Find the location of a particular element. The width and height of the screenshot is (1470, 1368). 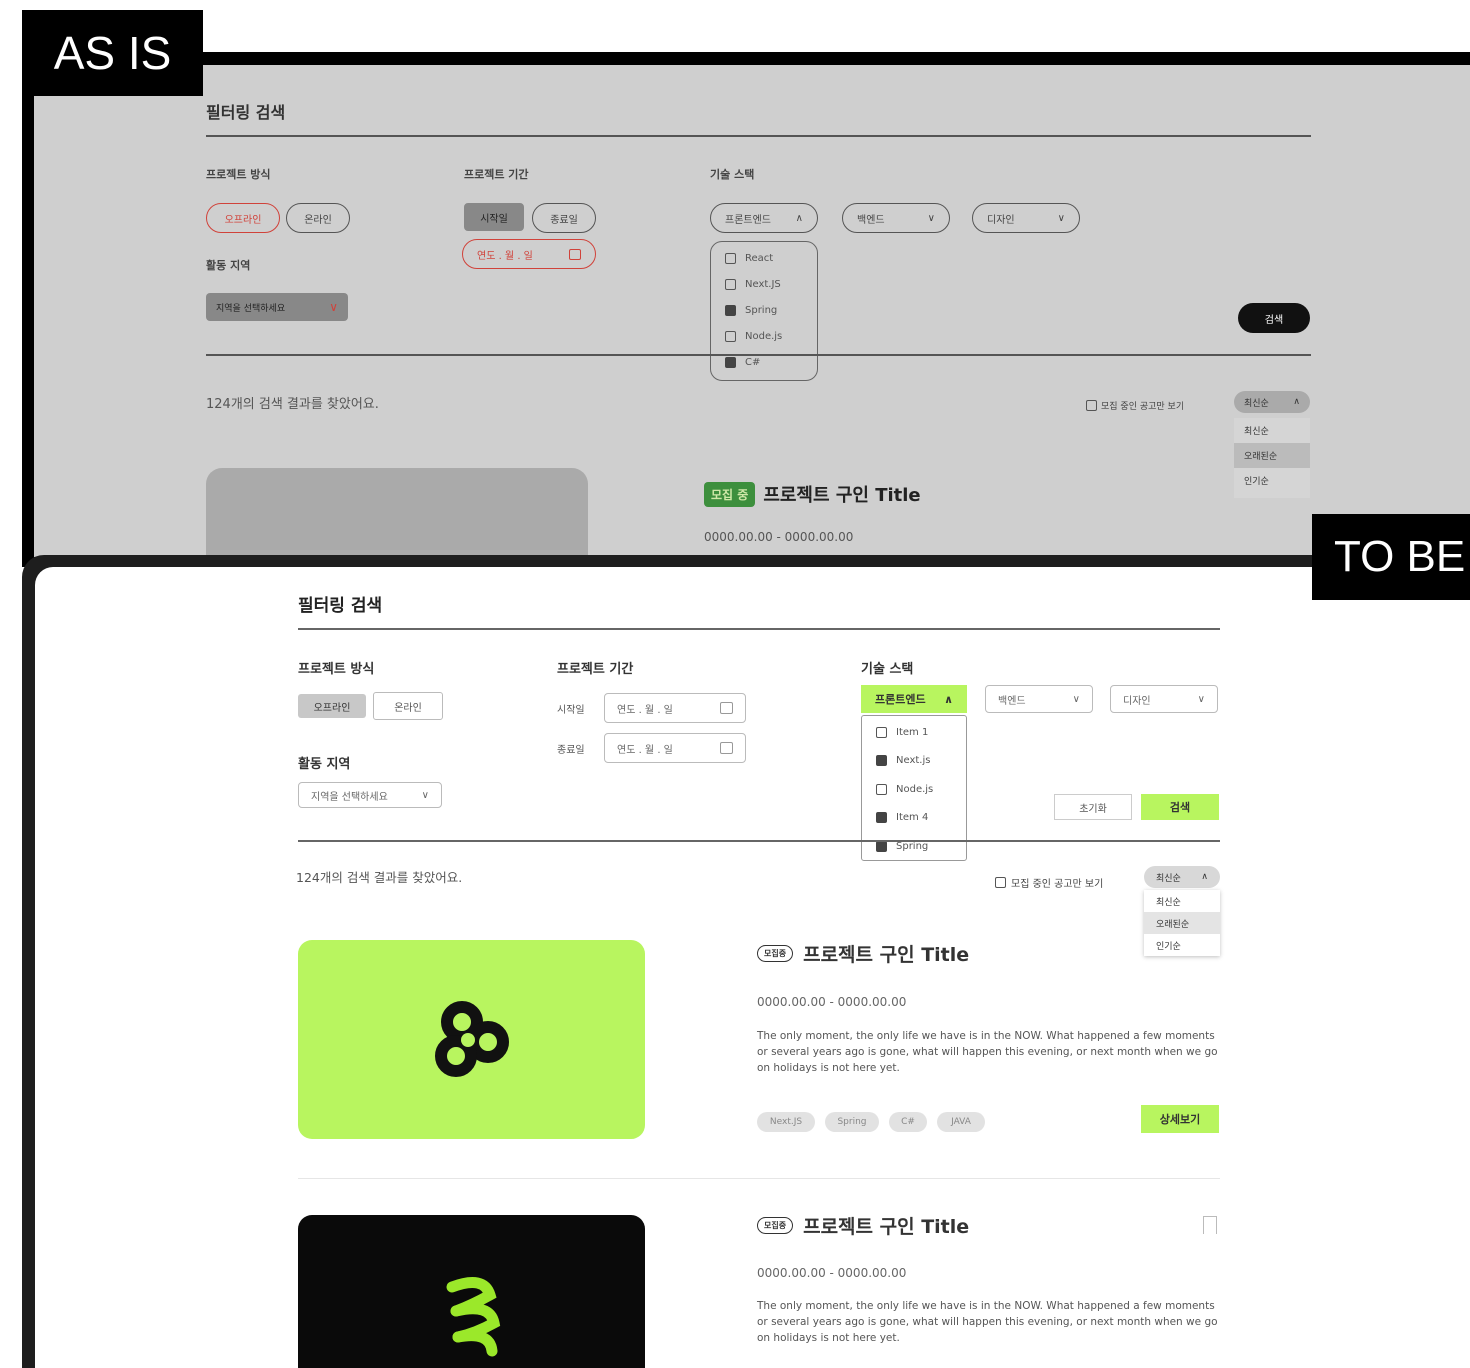

reset-button: 초기화 is located at coordinates (1093, 807).